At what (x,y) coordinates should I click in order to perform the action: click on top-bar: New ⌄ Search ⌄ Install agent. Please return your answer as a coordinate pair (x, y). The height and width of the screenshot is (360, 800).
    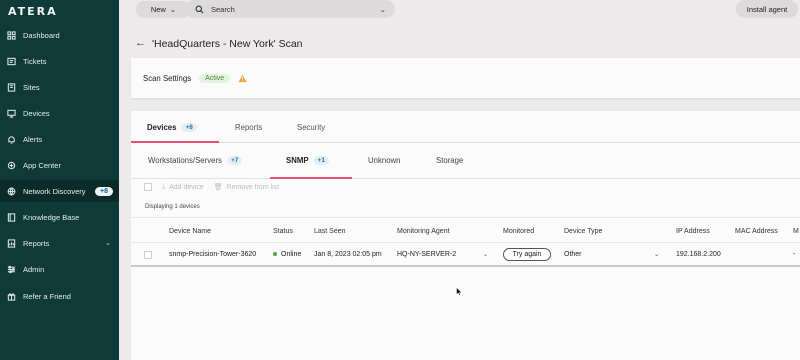
    Looking at the image, I should click on (459, 9).